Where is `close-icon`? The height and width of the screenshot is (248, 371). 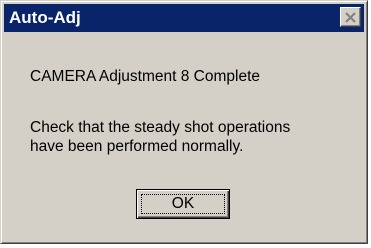 close-icon is located at coordinates (350, 17).